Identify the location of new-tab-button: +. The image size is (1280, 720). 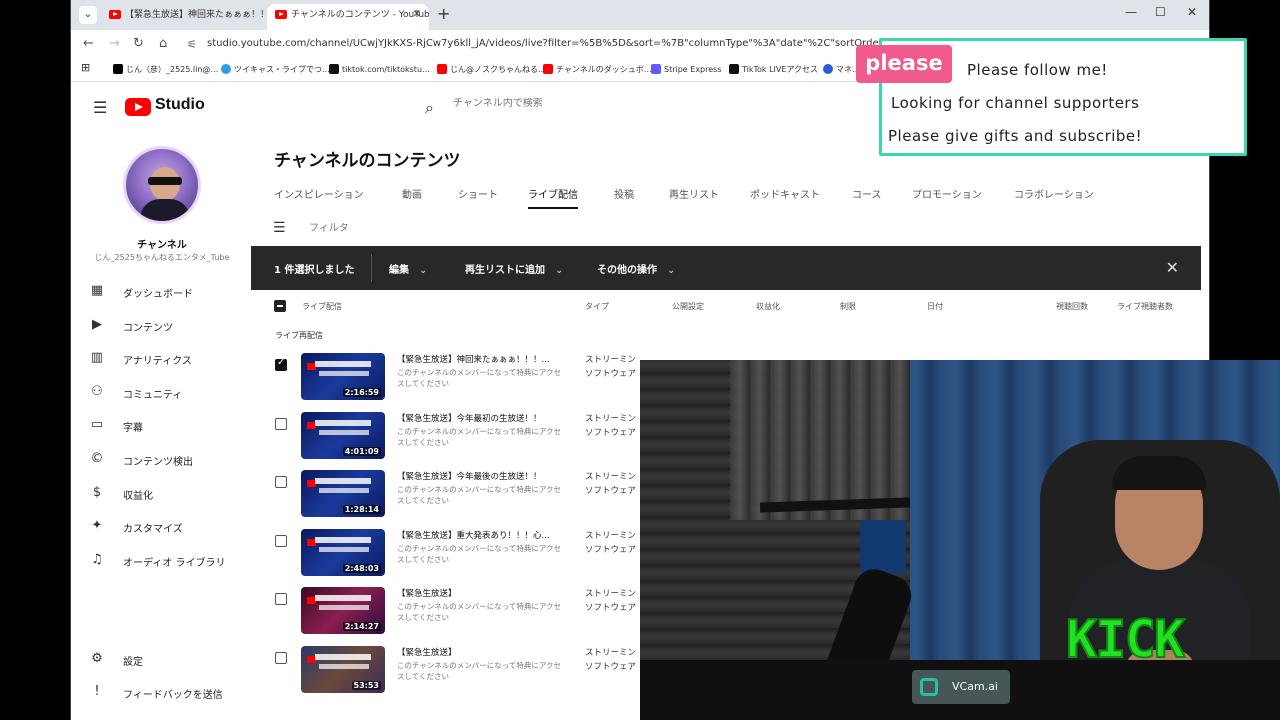
(443, 13).